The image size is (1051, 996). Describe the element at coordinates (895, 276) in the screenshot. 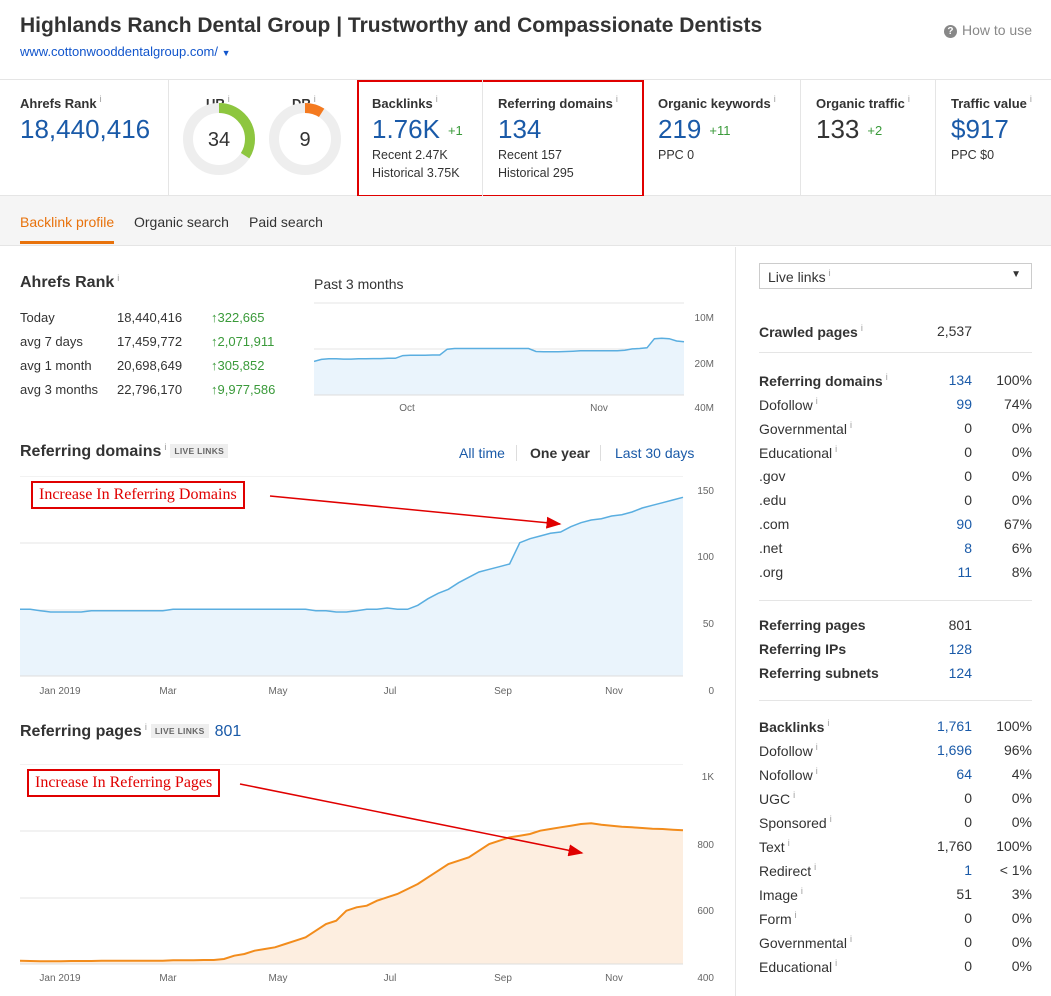

I see `live-links-select: Live links i ▼` at that location.